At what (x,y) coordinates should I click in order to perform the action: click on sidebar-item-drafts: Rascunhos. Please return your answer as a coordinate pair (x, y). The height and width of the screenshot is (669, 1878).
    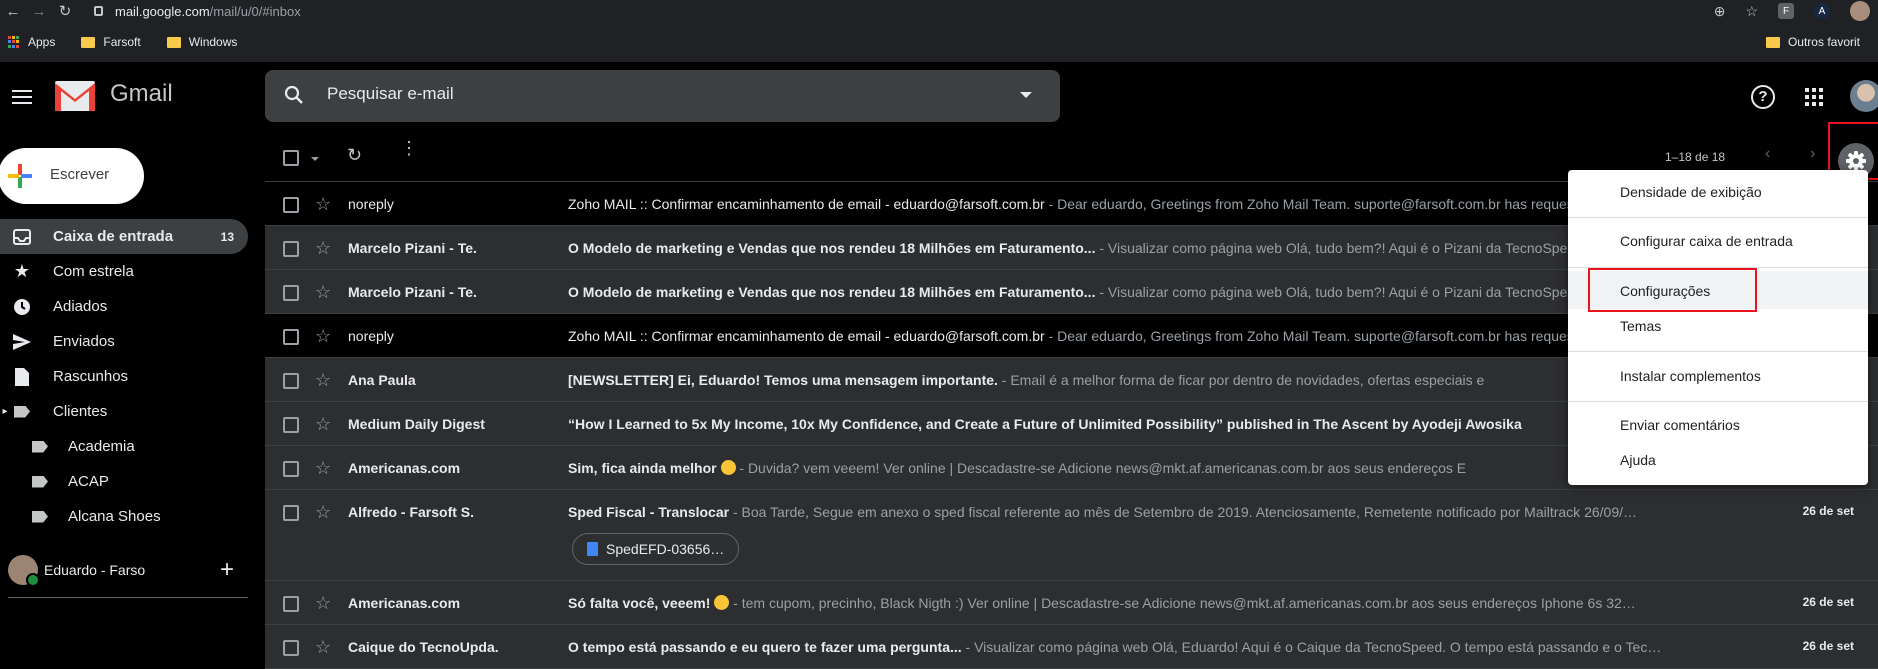
    Looking at the image, I should click on (124, 376).